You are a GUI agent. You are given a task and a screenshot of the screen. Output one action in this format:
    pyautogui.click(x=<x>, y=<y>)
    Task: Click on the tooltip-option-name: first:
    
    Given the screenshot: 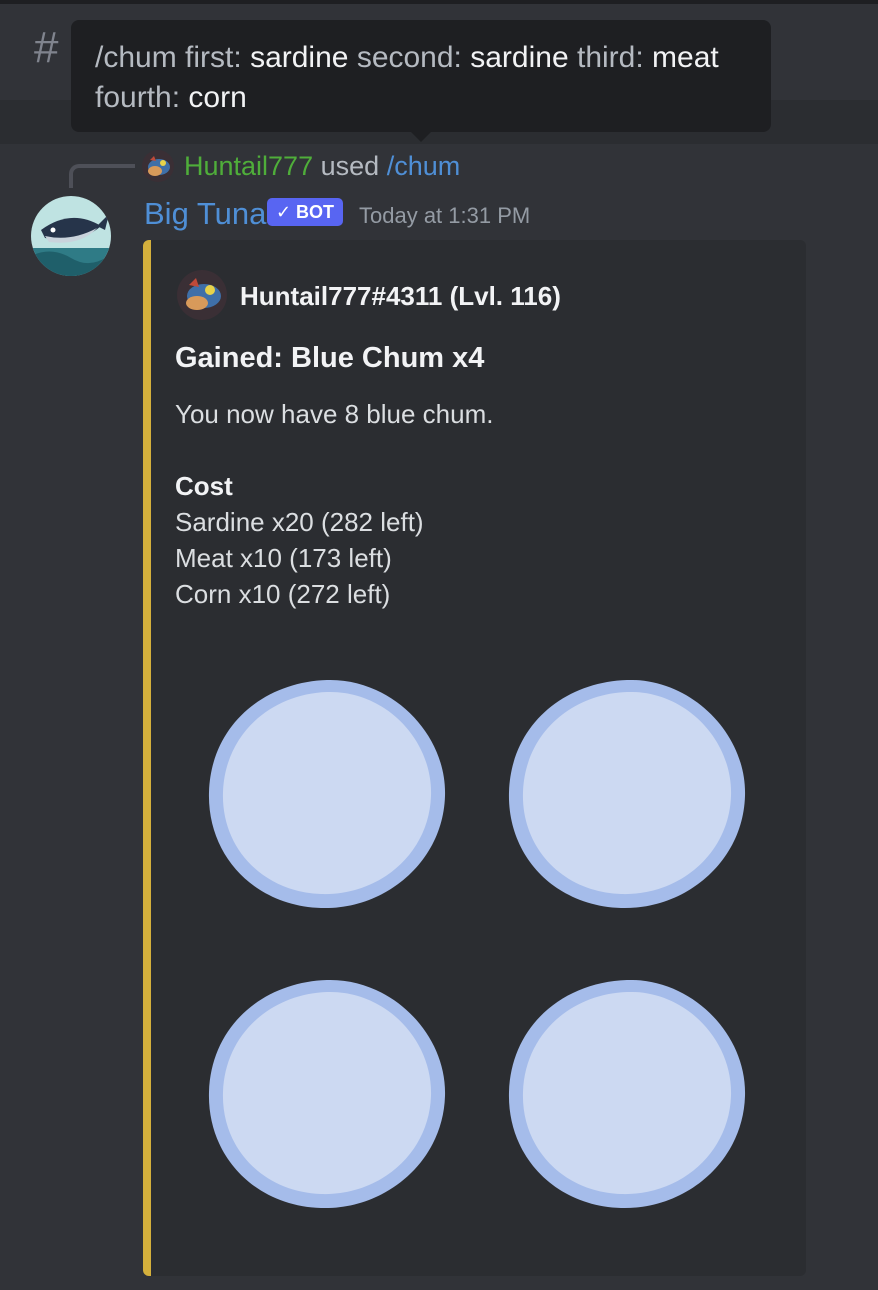 What is the action you would take?
    pyautogui.click(x=213, y=57)
    